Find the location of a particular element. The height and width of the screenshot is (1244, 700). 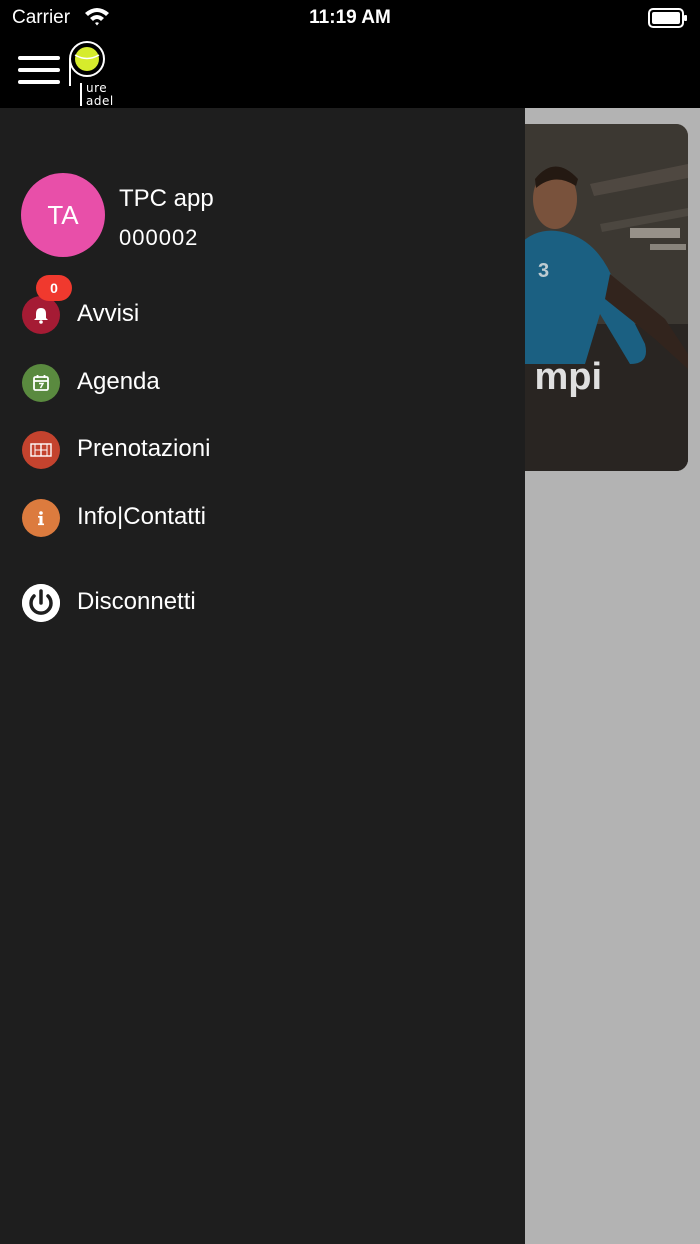

info-icon is located at coordinates (41, 518).